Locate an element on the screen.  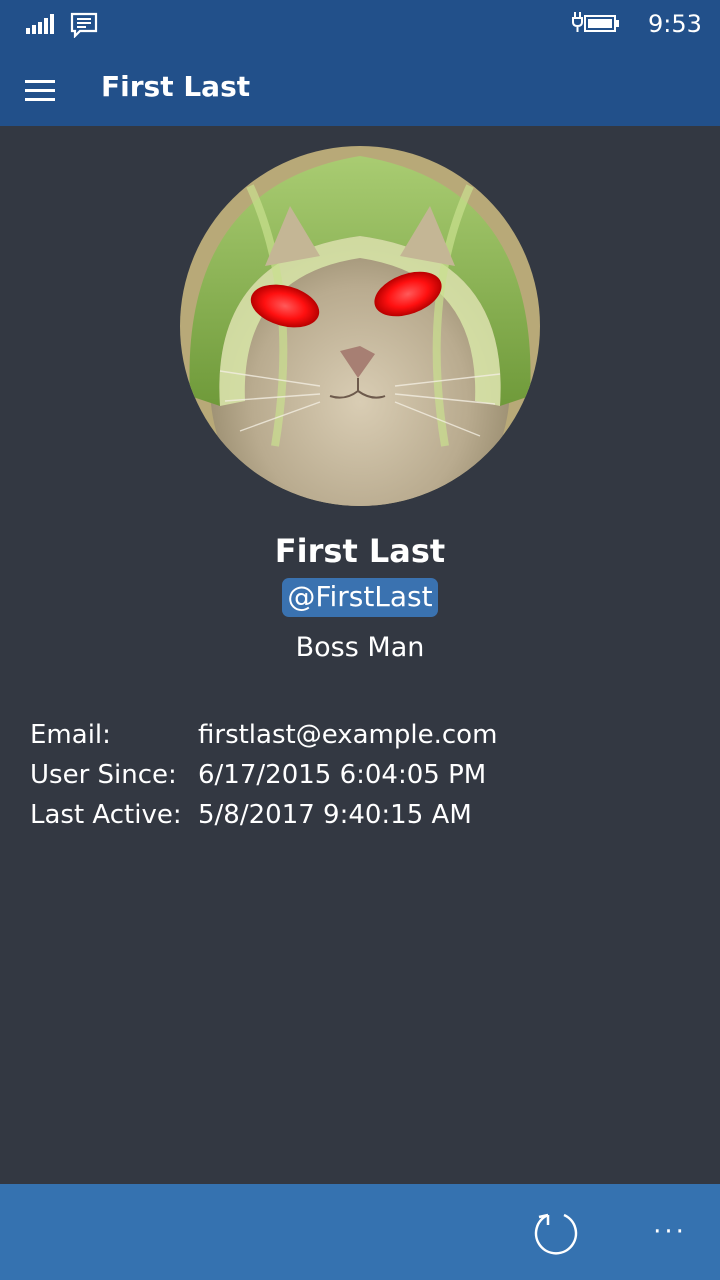
profile-handle: @FirstLast is located at coordinates (360, 597).